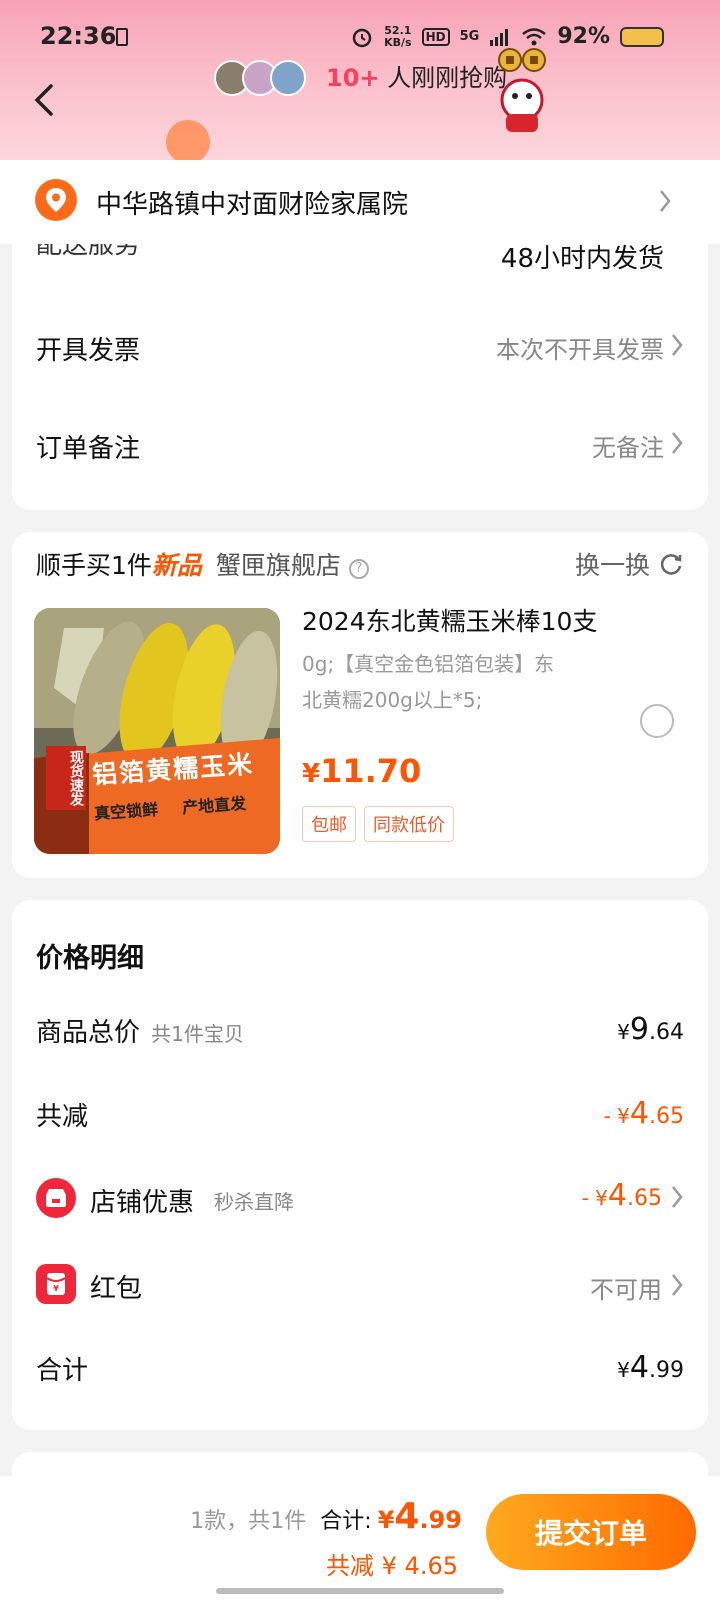 Image resolution: width=720 pixels, height=1600 pixels. What do you see at coordinates (580, 350) in the screenshot?
I see `invoice-value: 本次不开具发票` at bounding box center [580, 350].